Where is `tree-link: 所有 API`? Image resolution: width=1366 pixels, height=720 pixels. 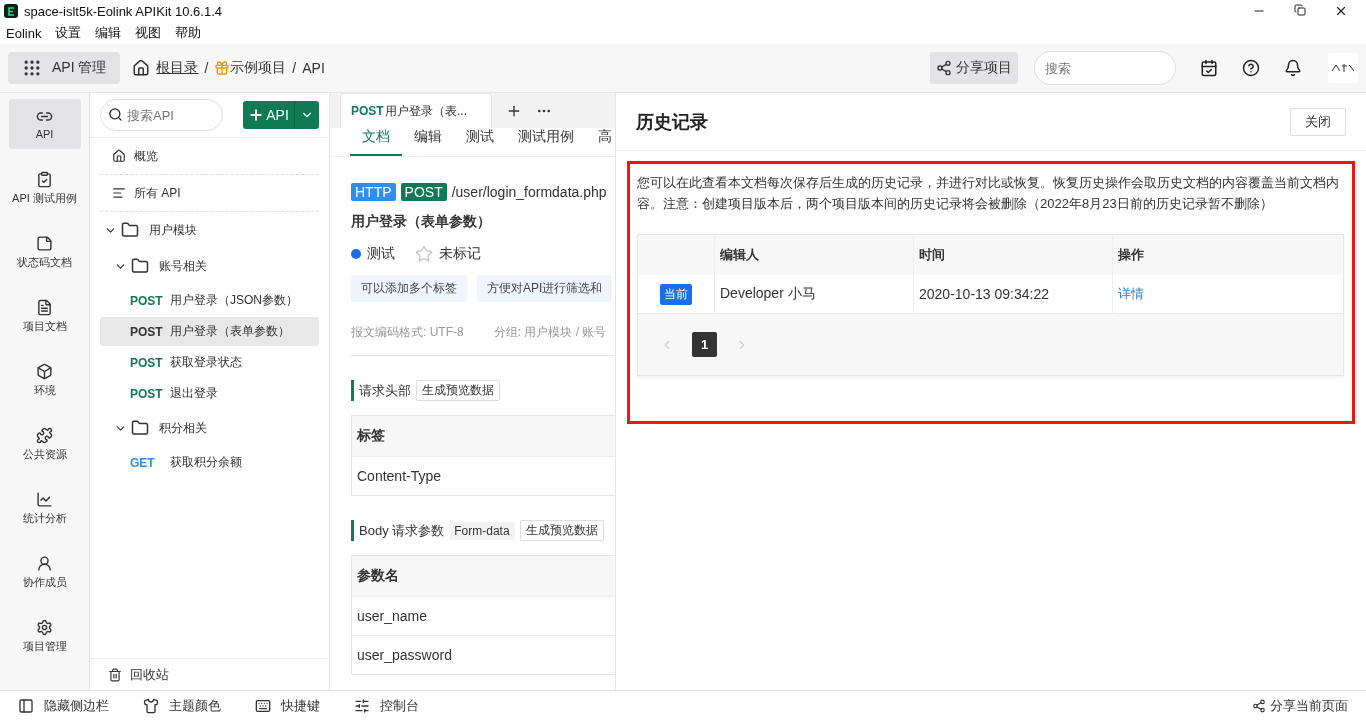
tree-link: 所有 API is located at coordinates (209, 193).